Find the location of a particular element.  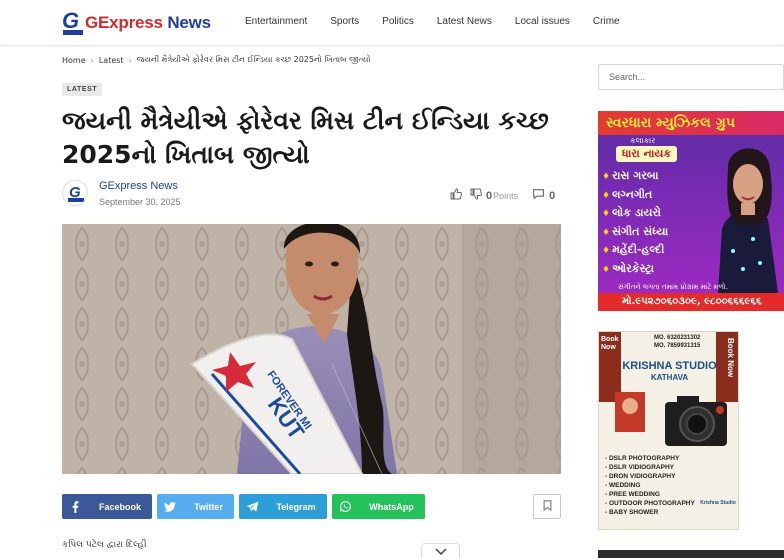

ad1-footer: સંગીતને લગતા તમામ પ્રોગ્રામ માટે મળો. is located at coordinates (673, 287).